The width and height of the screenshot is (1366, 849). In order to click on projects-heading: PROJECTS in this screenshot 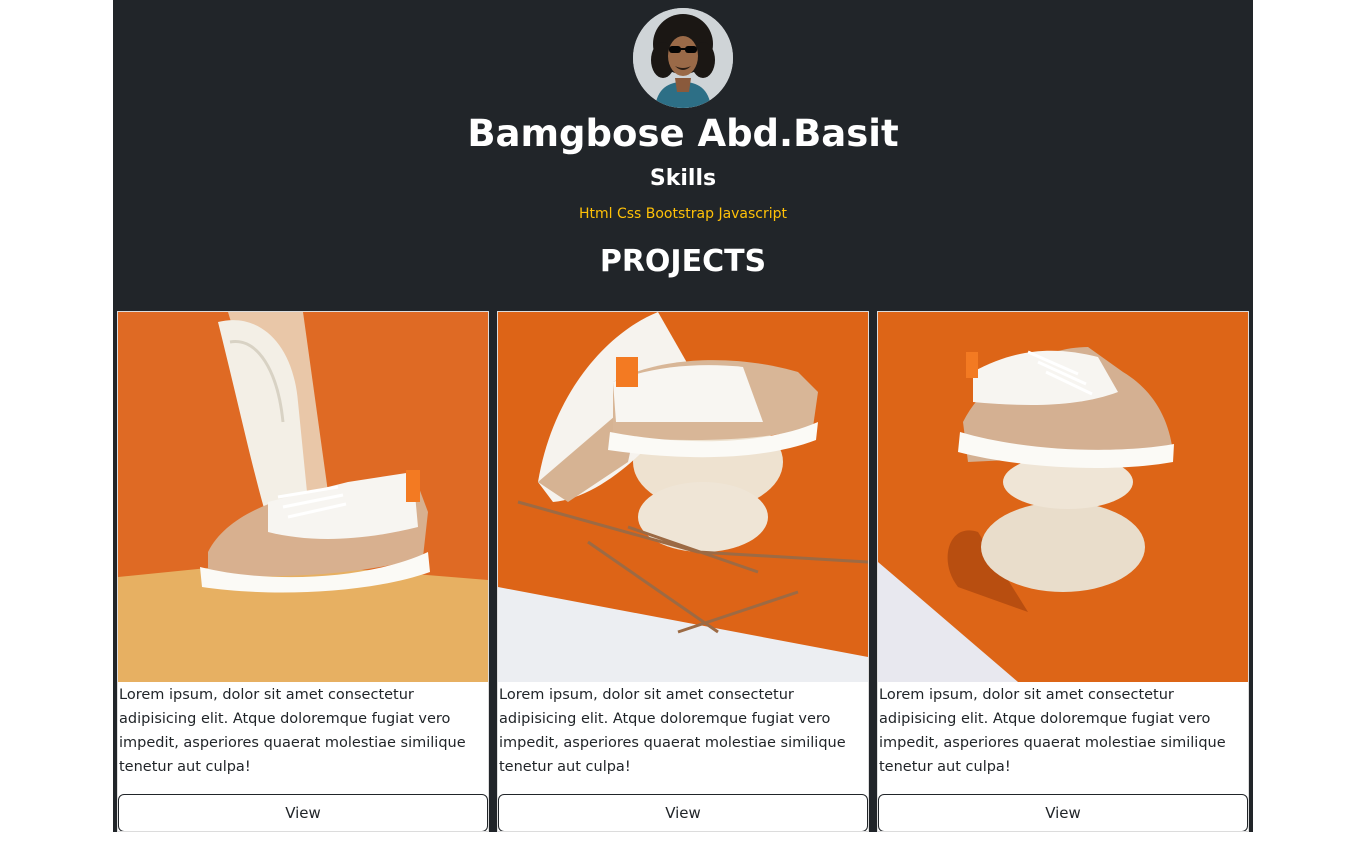, I will do `click(683, 261)`.